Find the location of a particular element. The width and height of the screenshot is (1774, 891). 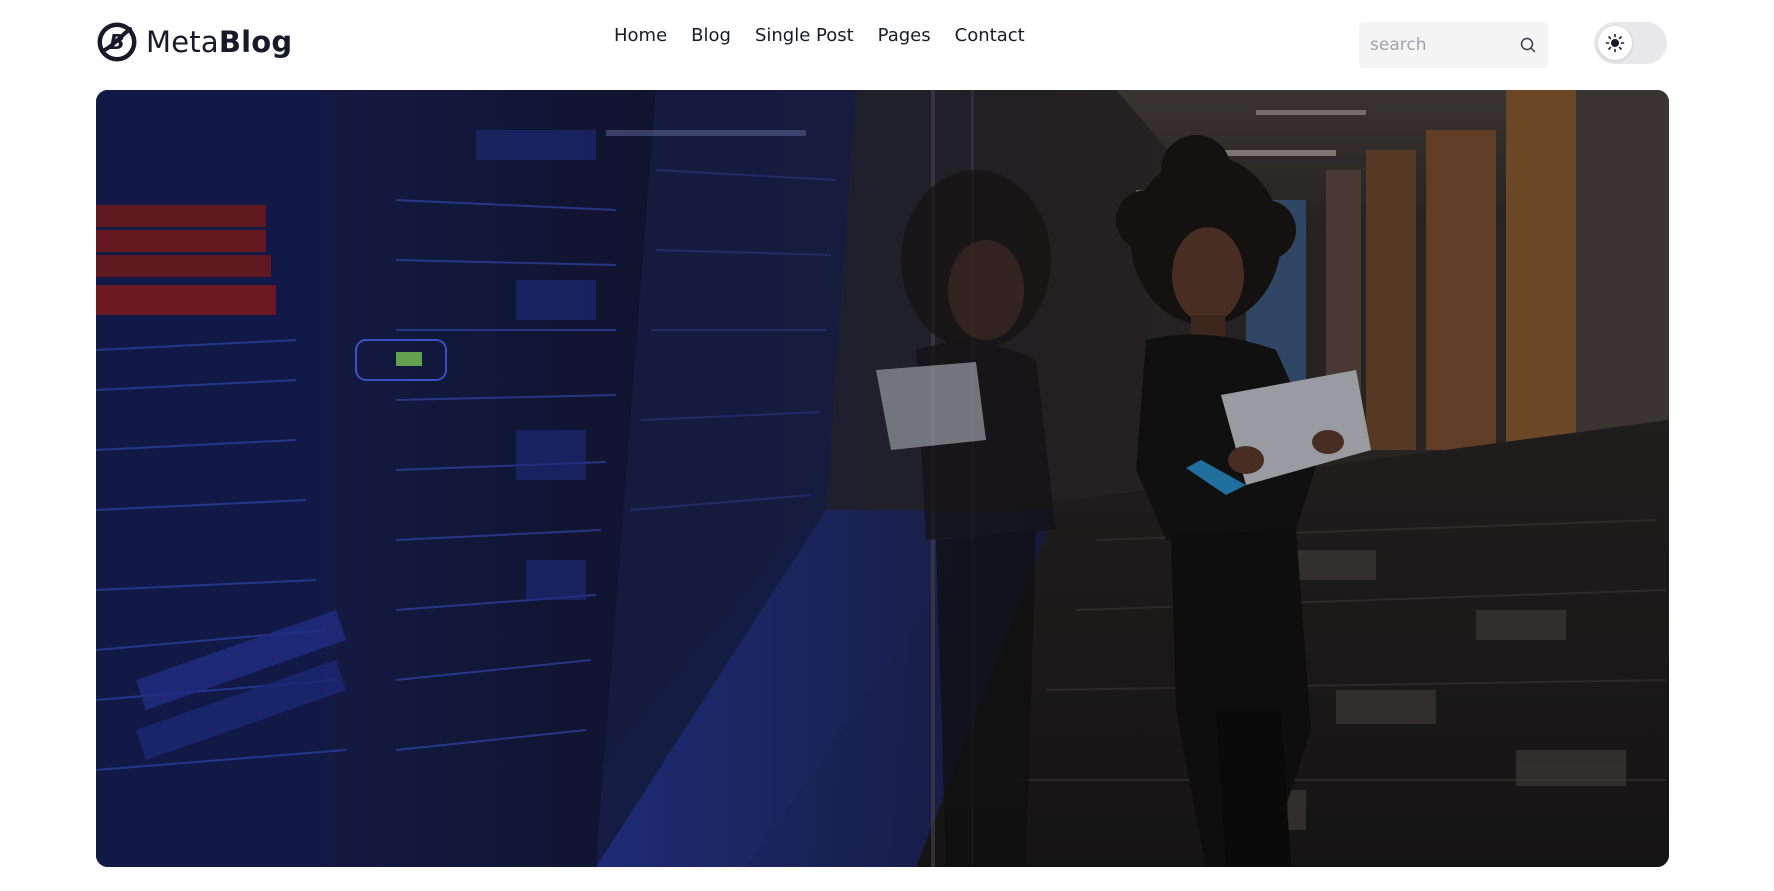

nav-item-single-post: Single Post is located at coordinates (804, 36).